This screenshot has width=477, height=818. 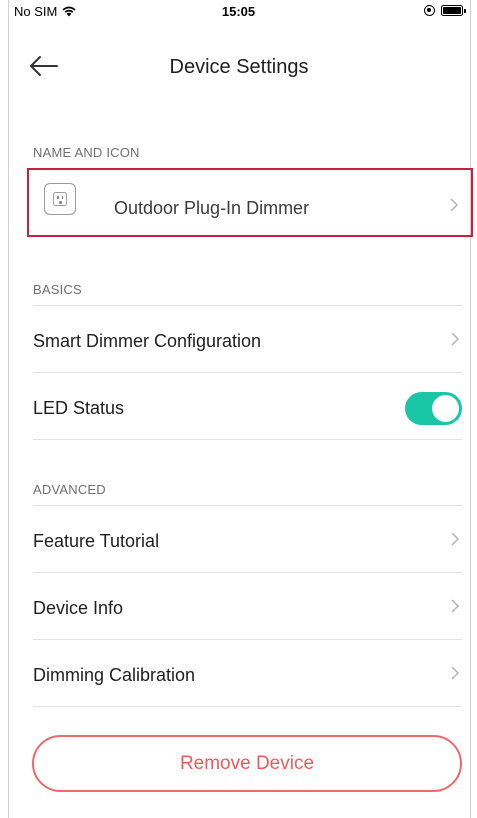 I want to click on status-bar: No SIM 15:05, so click(x=238, y=11).